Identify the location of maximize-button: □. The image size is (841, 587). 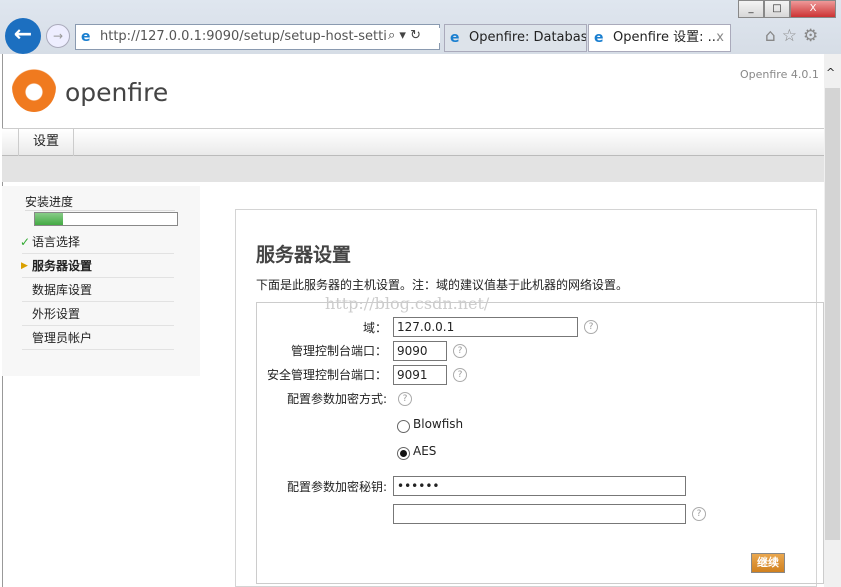
(777, 9).